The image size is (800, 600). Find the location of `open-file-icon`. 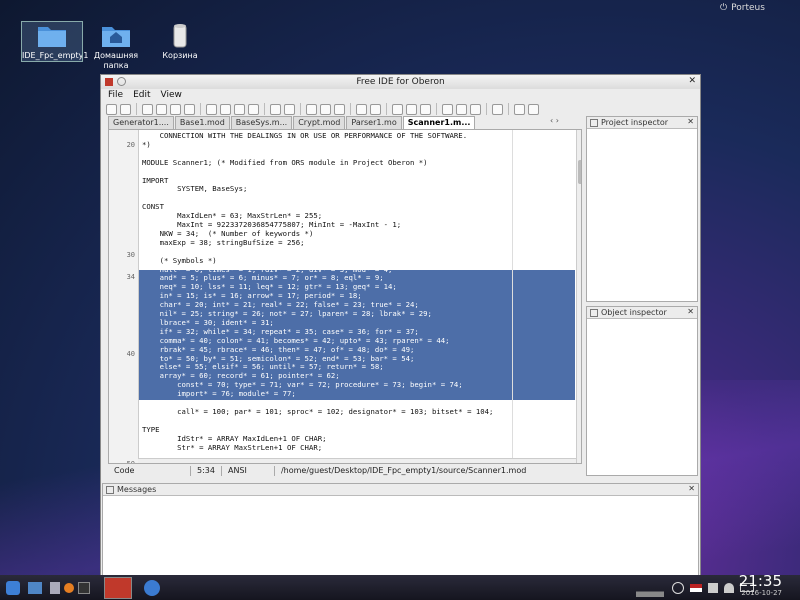

open-file-icon is located at coordinates (125, 109).